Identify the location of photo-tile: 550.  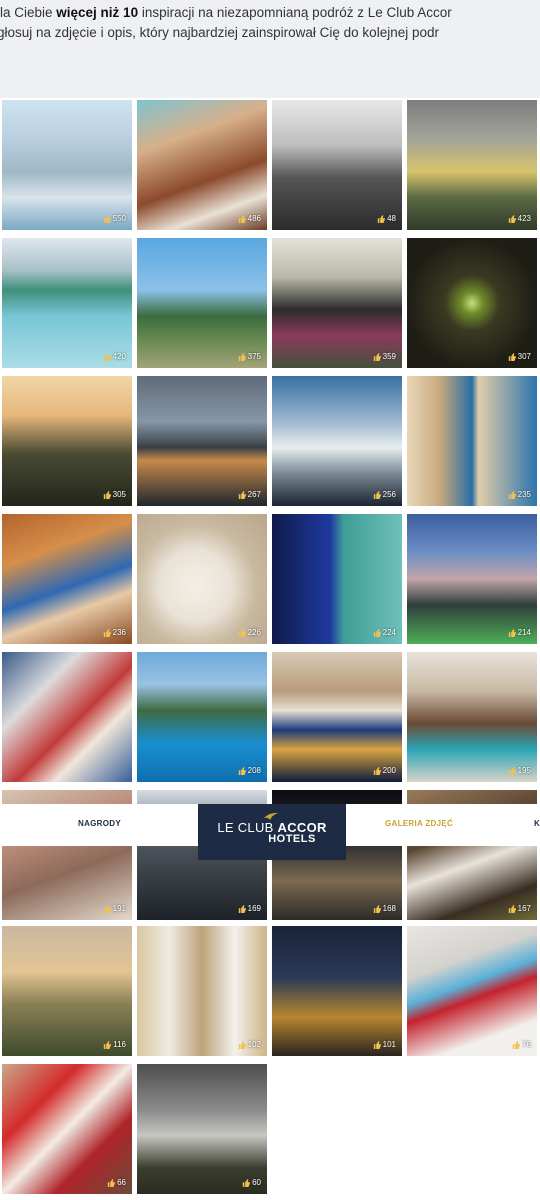
(67, 165).